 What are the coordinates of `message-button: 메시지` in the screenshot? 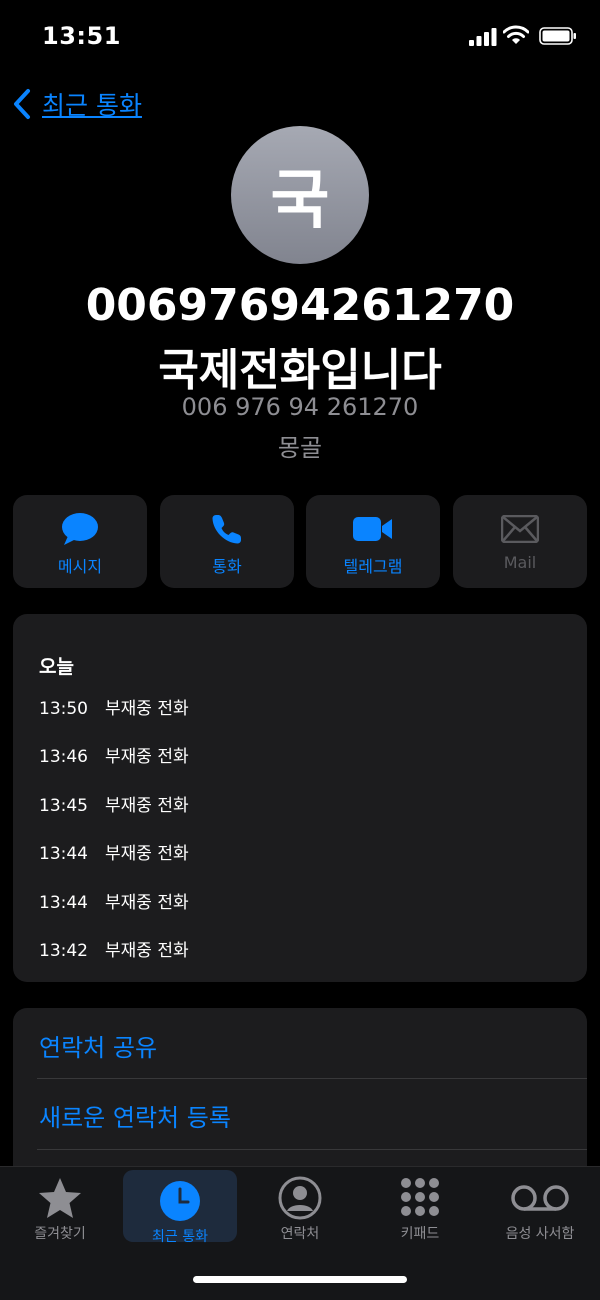 It's located at (80, 541).